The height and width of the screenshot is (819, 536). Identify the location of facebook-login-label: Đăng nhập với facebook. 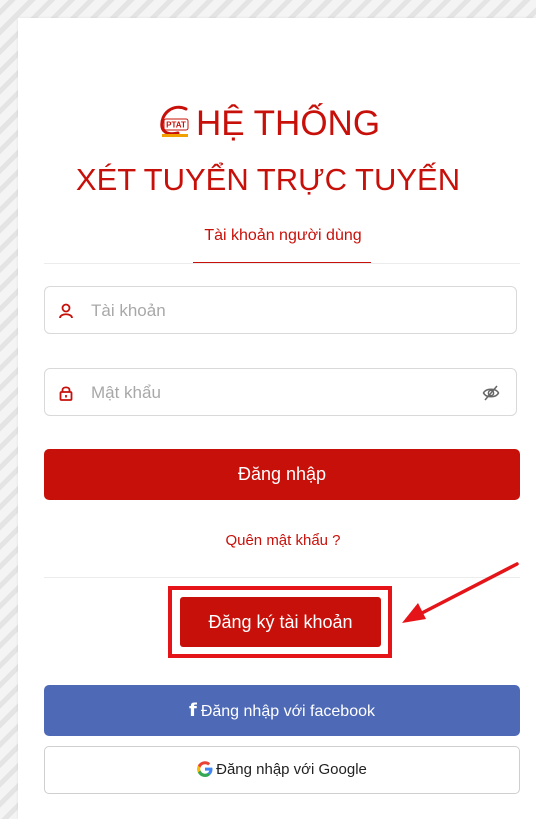
(287, 711).